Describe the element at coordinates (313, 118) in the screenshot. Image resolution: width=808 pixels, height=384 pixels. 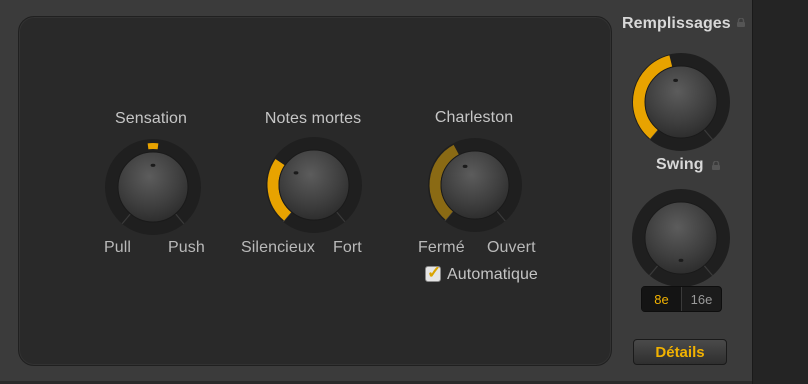
I see `notes-mortes-title: Notes mortes` at that location.